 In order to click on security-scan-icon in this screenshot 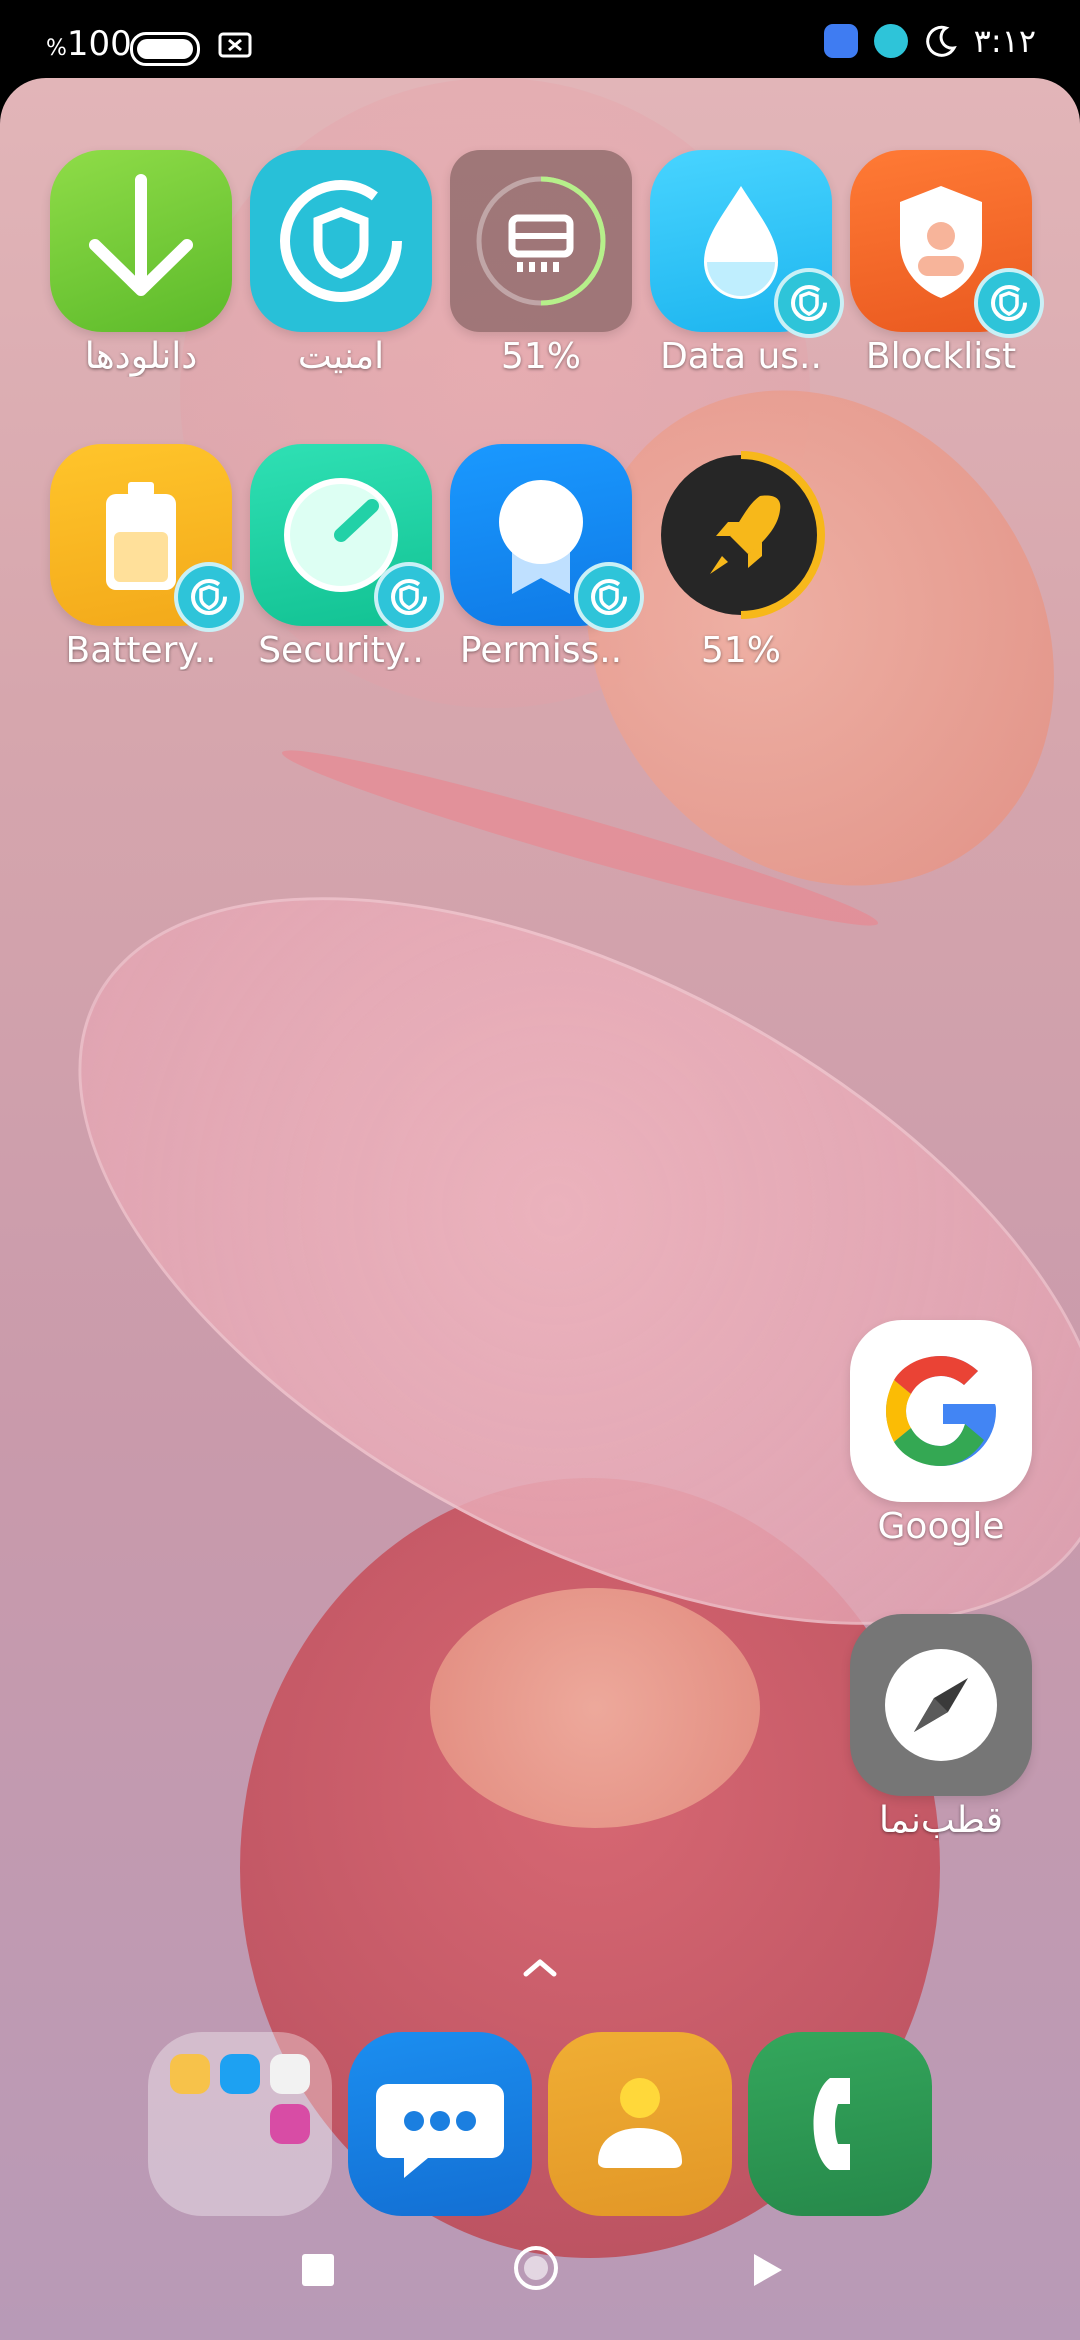, I will do `click(347, 538)`.